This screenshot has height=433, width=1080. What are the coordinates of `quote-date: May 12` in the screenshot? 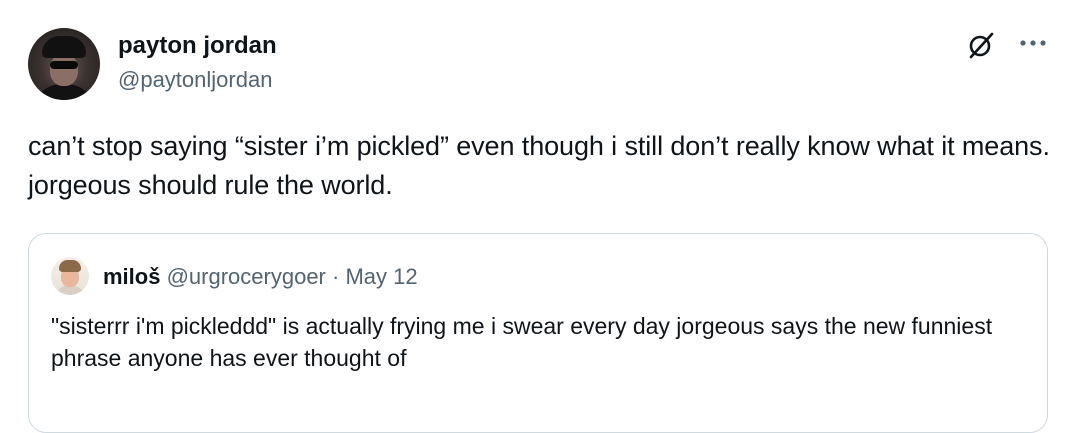 It's located at (381, 276).